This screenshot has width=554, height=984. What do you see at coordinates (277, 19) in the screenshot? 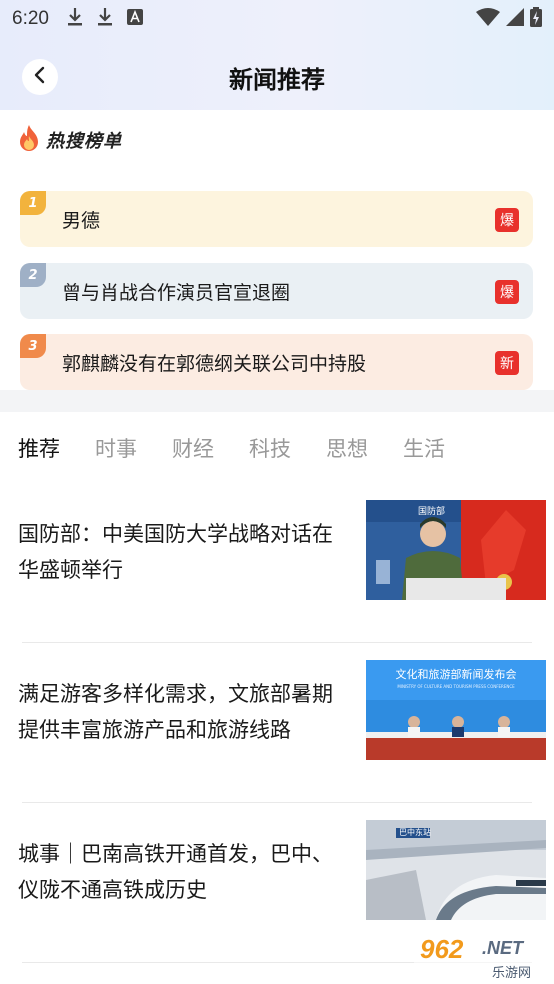
I see `status-bar: 6:20` at bounding box center [277, 19].